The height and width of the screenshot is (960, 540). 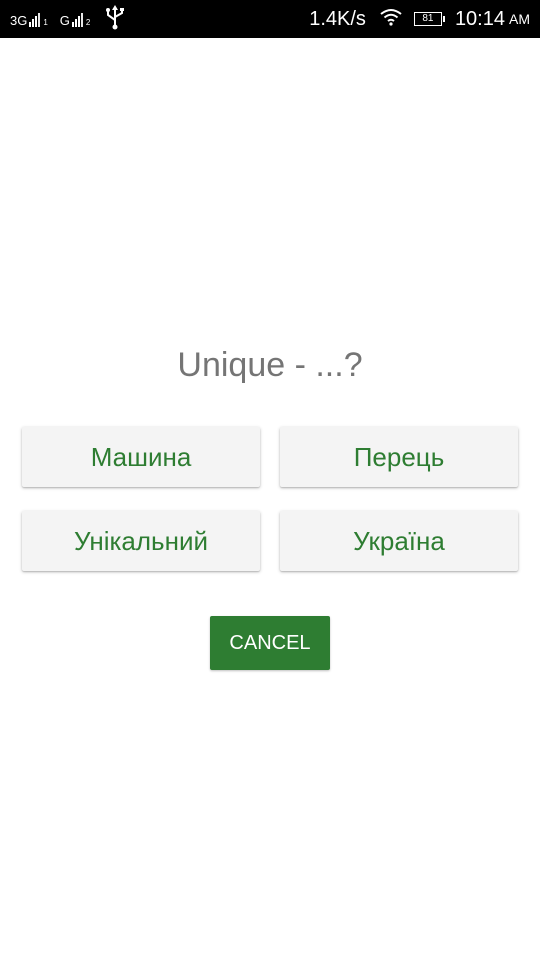 I want to click on clock-ampm: AM, so click(x=519, y=19).